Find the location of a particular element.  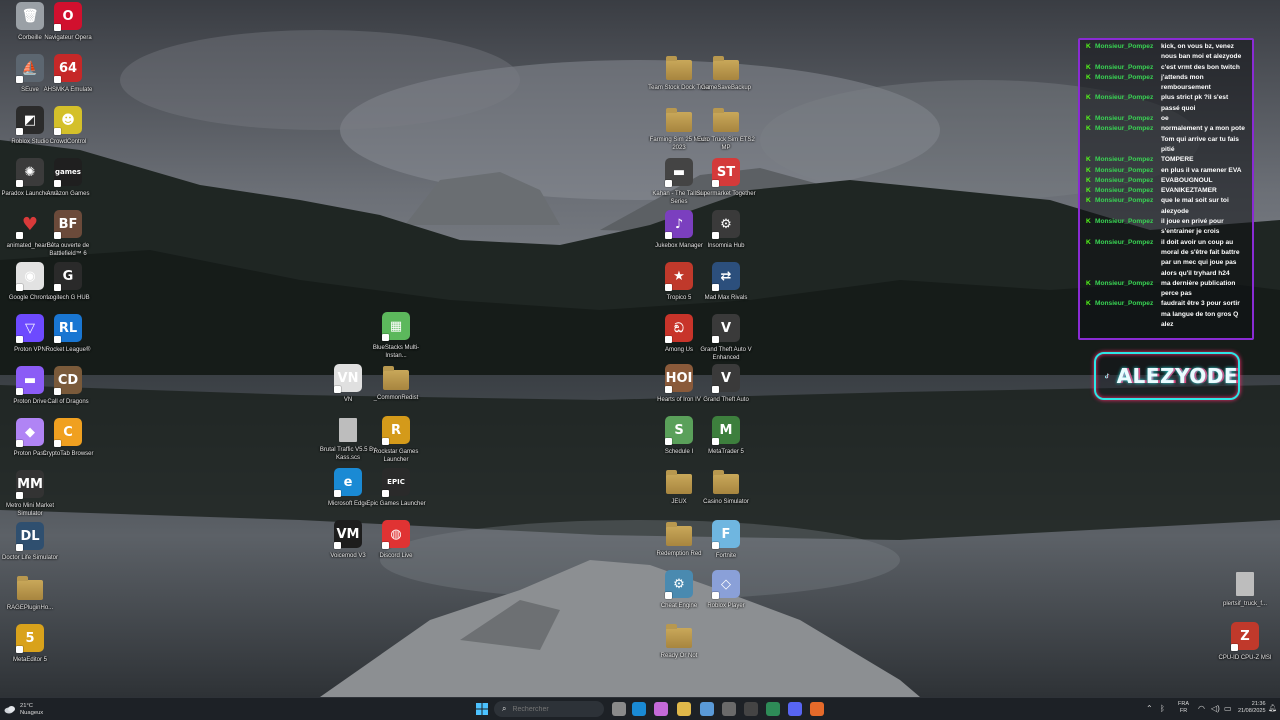

chat-text: en plus il va ramener EVA is located at coordinates (1201, 170).